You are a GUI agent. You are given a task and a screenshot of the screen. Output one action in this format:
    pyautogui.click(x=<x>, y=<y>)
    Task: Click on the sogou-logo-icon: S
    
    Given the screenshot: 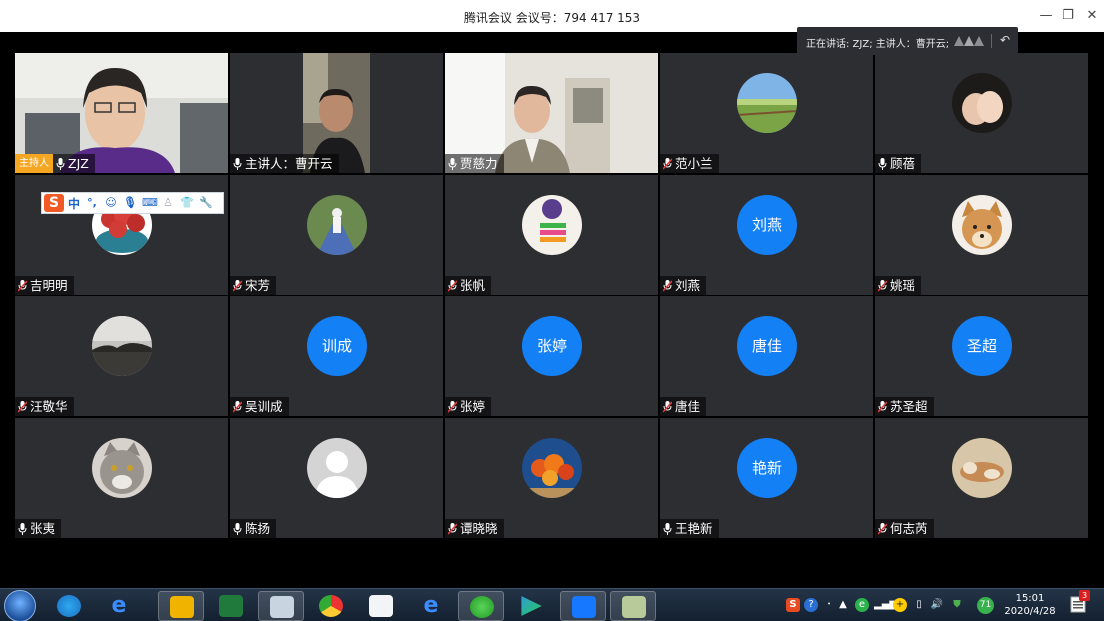 What is the action you would take?
    pyautogui.click(x=54, y=203)
    